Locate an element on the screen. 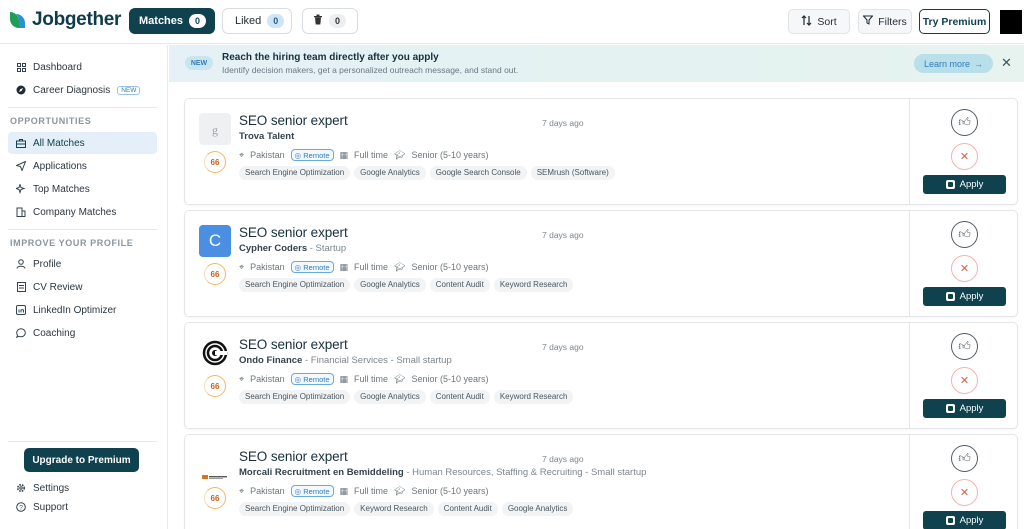 Image resolution: width=1024 pixels, height=529 pixels. skill-tag: Keyword Research is located at coordinates (533, 397).